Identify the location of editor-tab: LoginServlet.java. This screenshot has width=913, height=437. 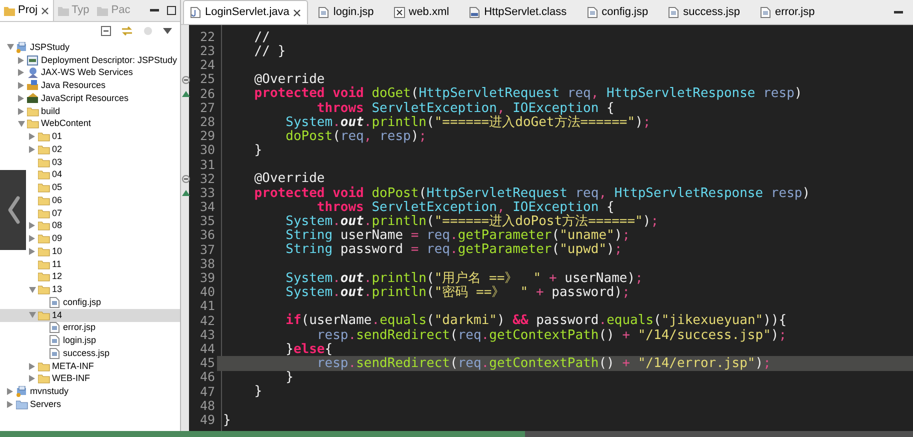
(245, 12).